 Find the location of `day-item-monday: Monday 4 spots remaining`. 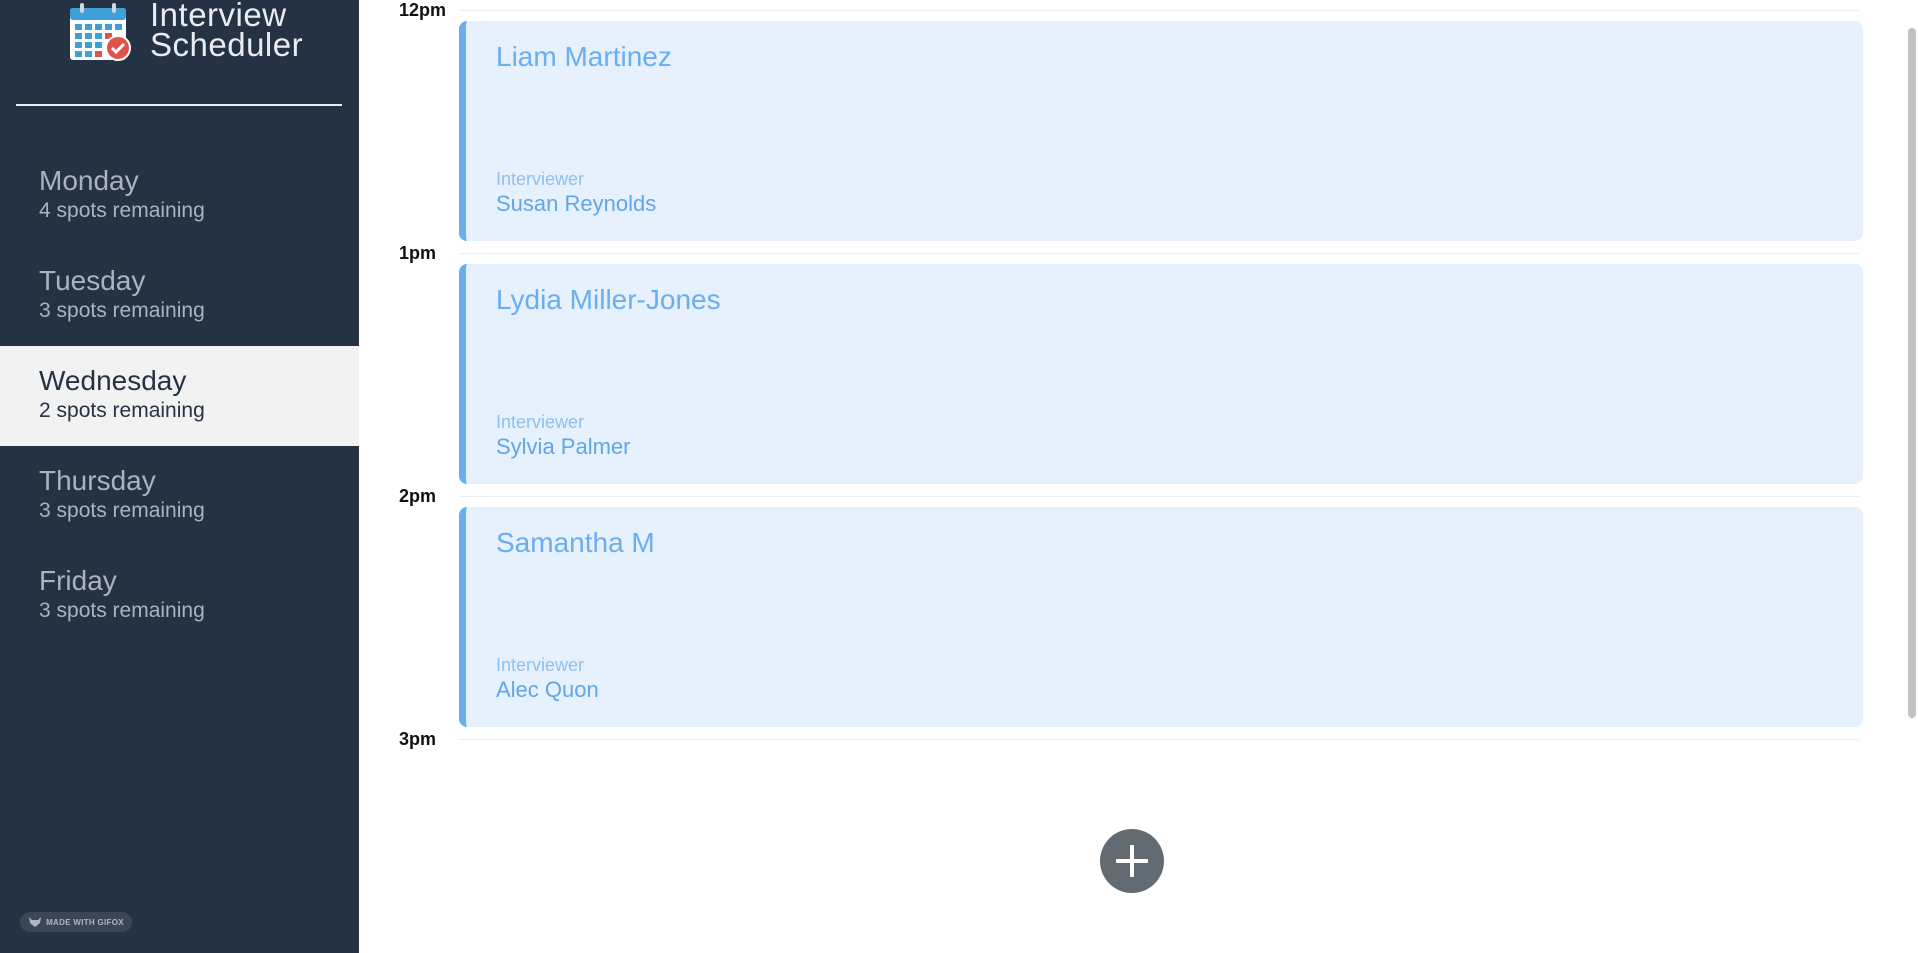

day-item-monday: Monday 4 spots remaining is located at coordinates (179, 196).